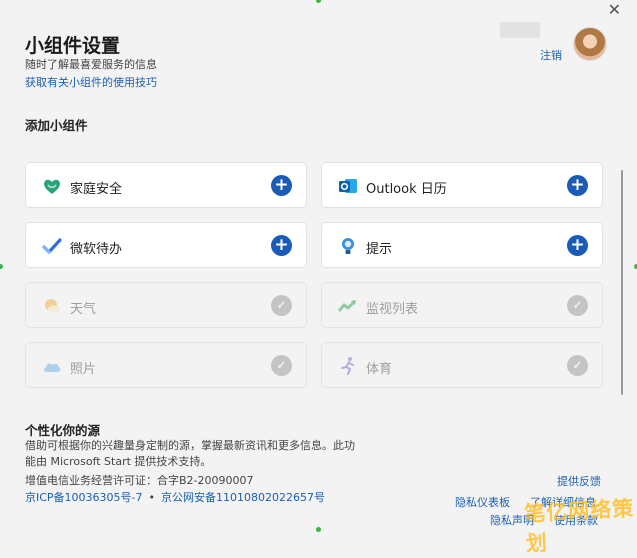  I want to click on page-subtitle: 随时了解最喜爱服务的信息, so click(91, 64).